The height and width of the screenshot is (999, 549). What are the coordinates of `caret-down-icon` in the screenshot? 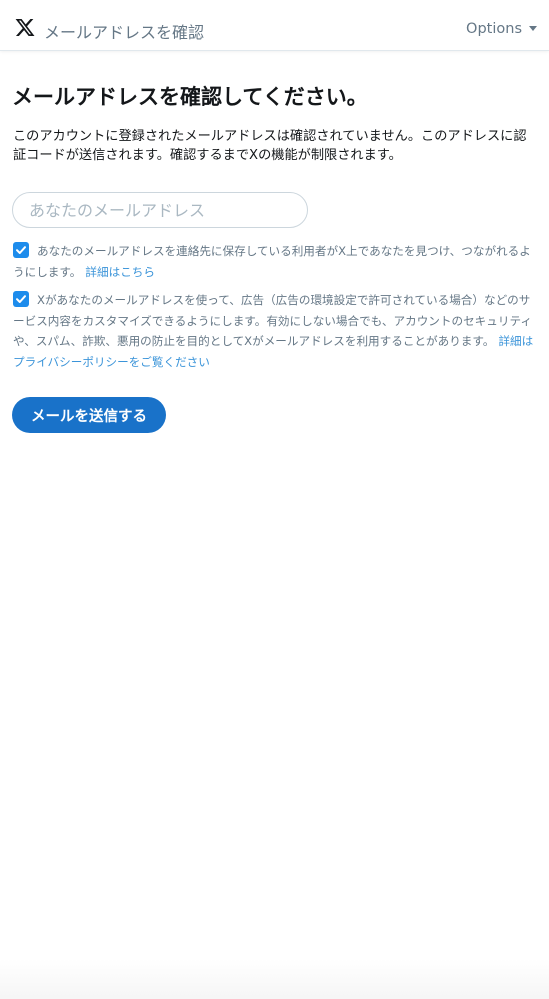 It's located at (533, 28).